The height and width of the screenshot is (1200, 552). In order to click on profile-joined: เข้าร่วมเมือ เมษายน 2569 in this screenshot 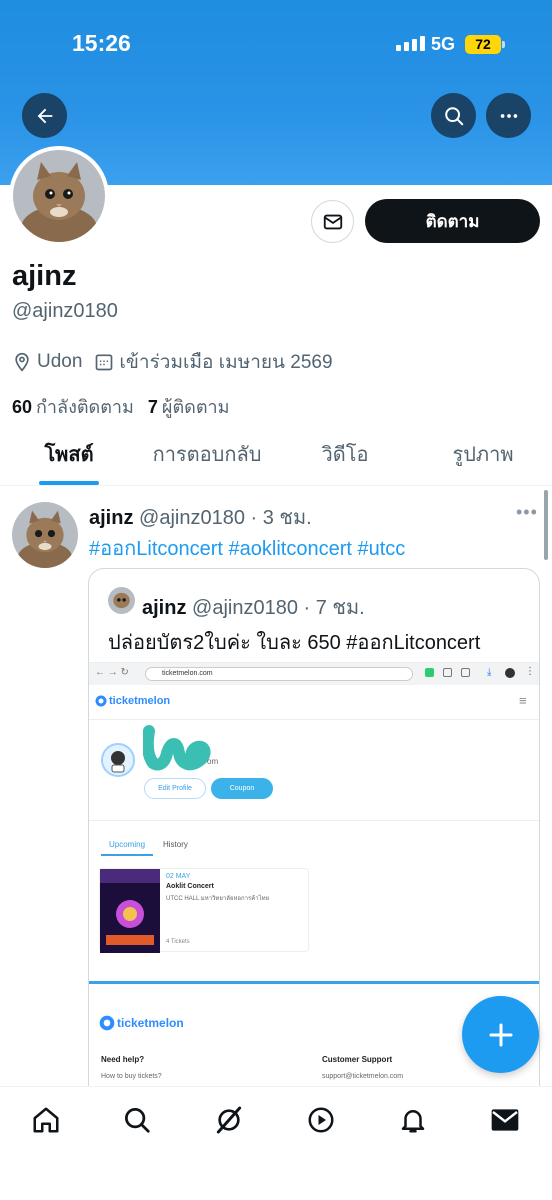, I will do `click(226, 362)`.